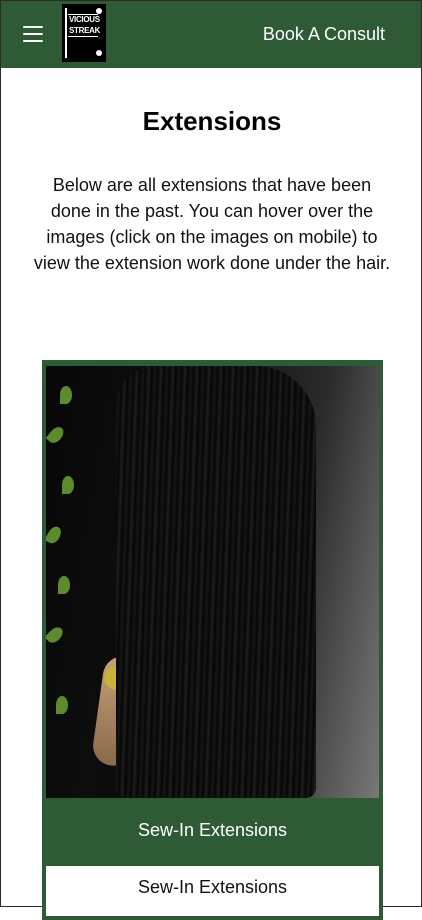  What do you see at coordinates (63, 582) in the screenshot?
I see `plant-vine` at bounding box center [63, 582].